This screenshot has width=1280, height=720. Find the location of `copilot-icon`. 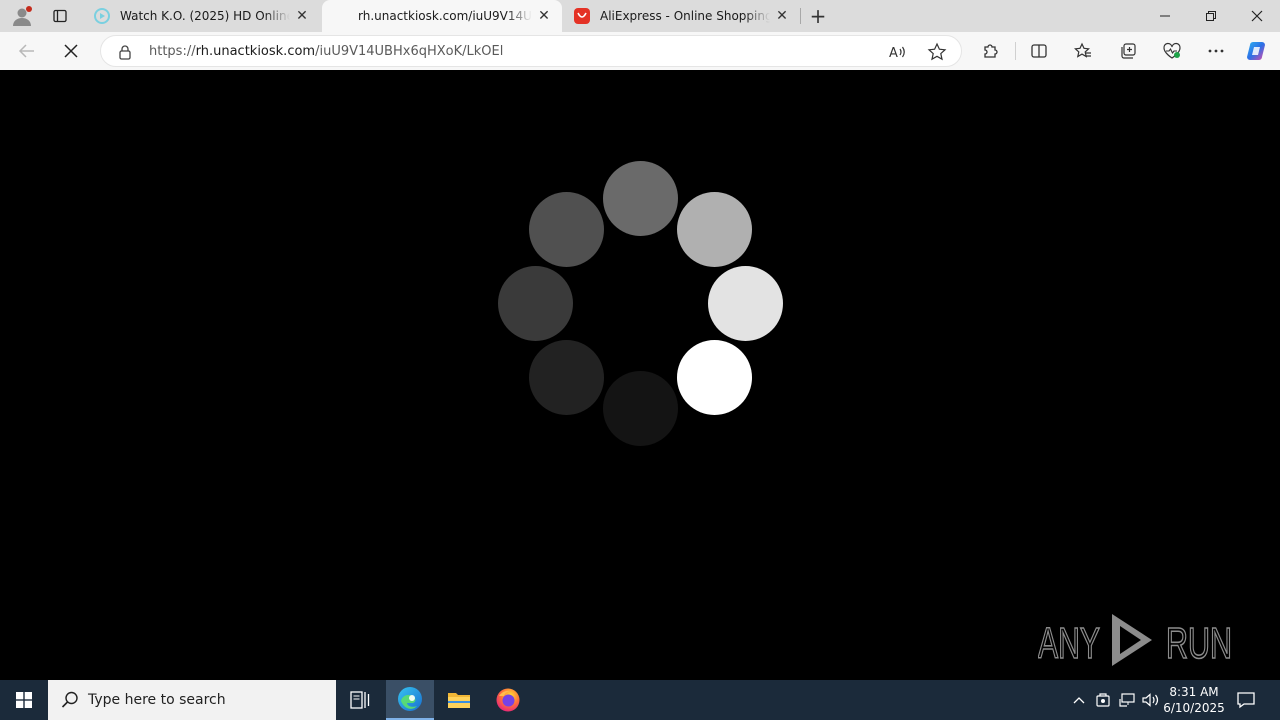

copilot-icon is located at coordinates (1256, 51).